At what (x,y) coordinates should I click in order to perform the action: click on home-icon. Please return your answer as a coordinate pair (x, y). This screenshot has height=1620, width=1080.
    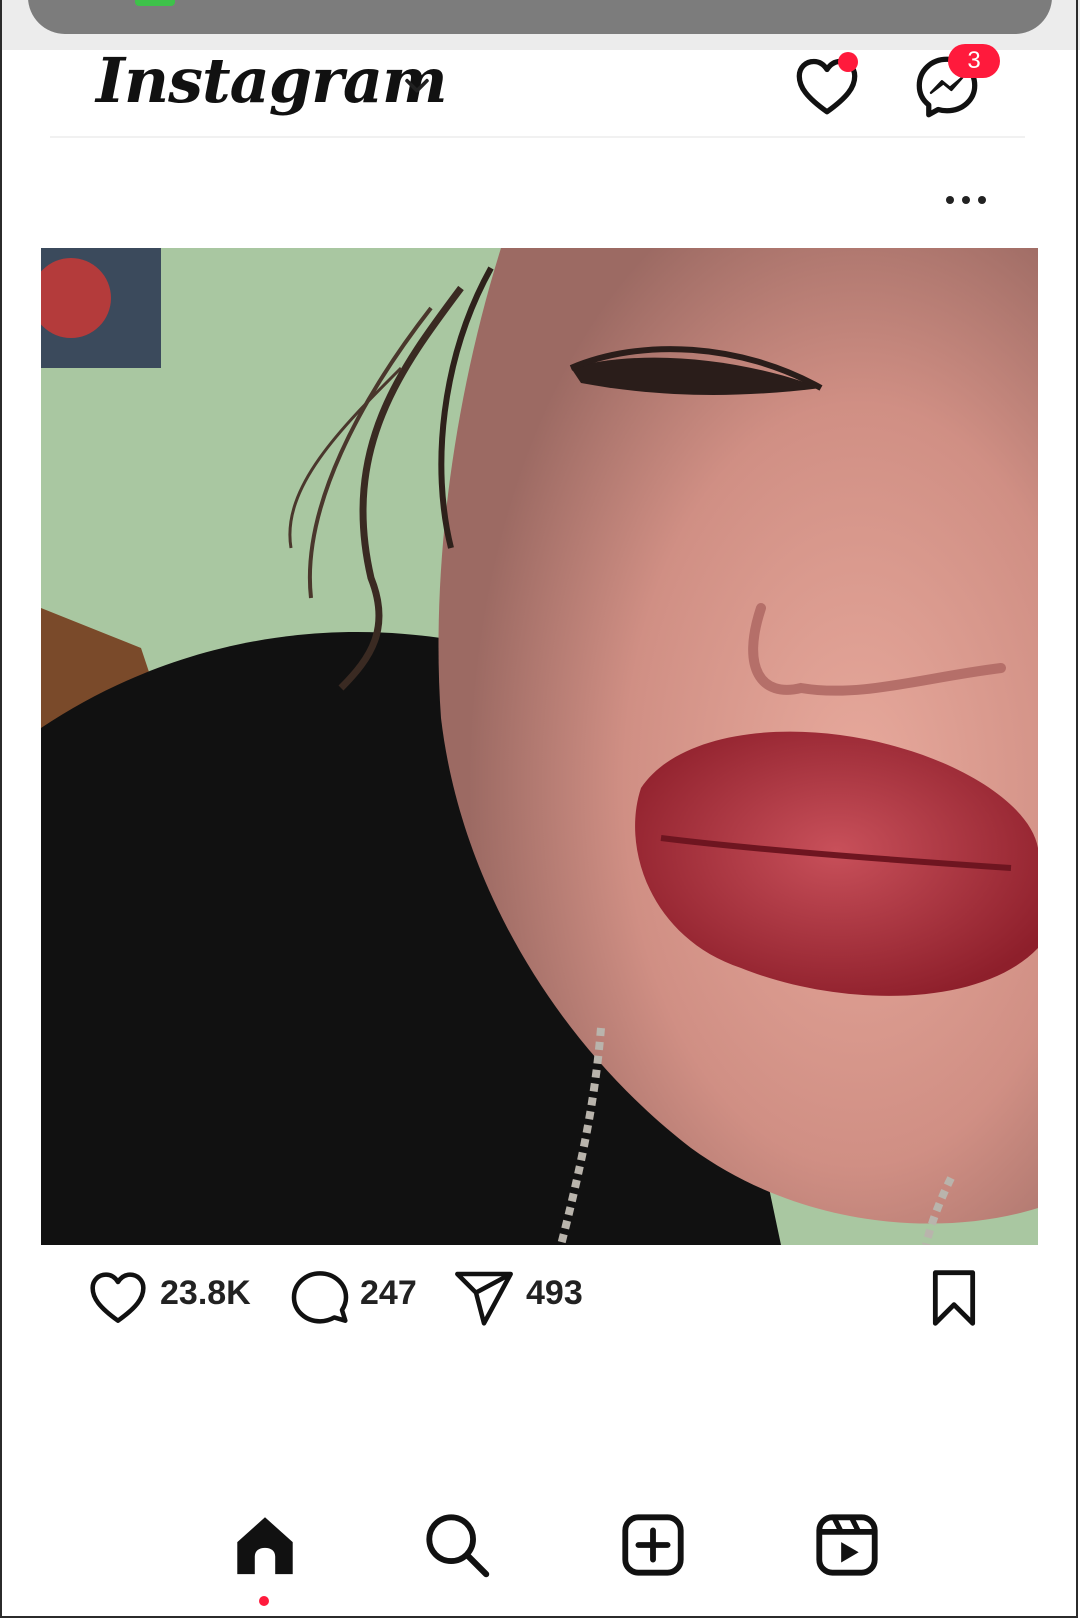
    Looking at the image, I should click on (265, 1545).